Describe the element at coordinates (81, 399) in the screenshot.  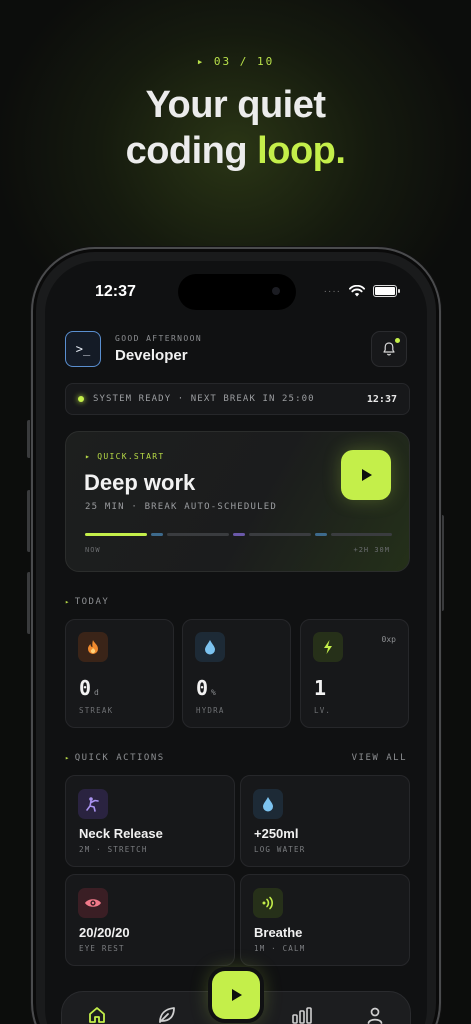
I see `status-dot` at that location.